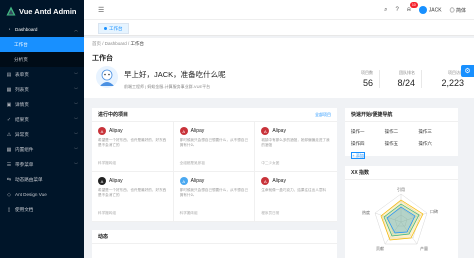  What do you see at coordinates (9, 134) in the screenshot?
I see `warning-icon: ⚠` at bounding box center [9, 134].